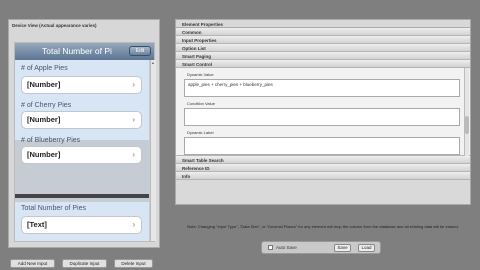 The width and height of the screenshot is (480, 270). Describe the element at coordinates (323, 176) in the screenshot. I see `section-info: Info` at that location.